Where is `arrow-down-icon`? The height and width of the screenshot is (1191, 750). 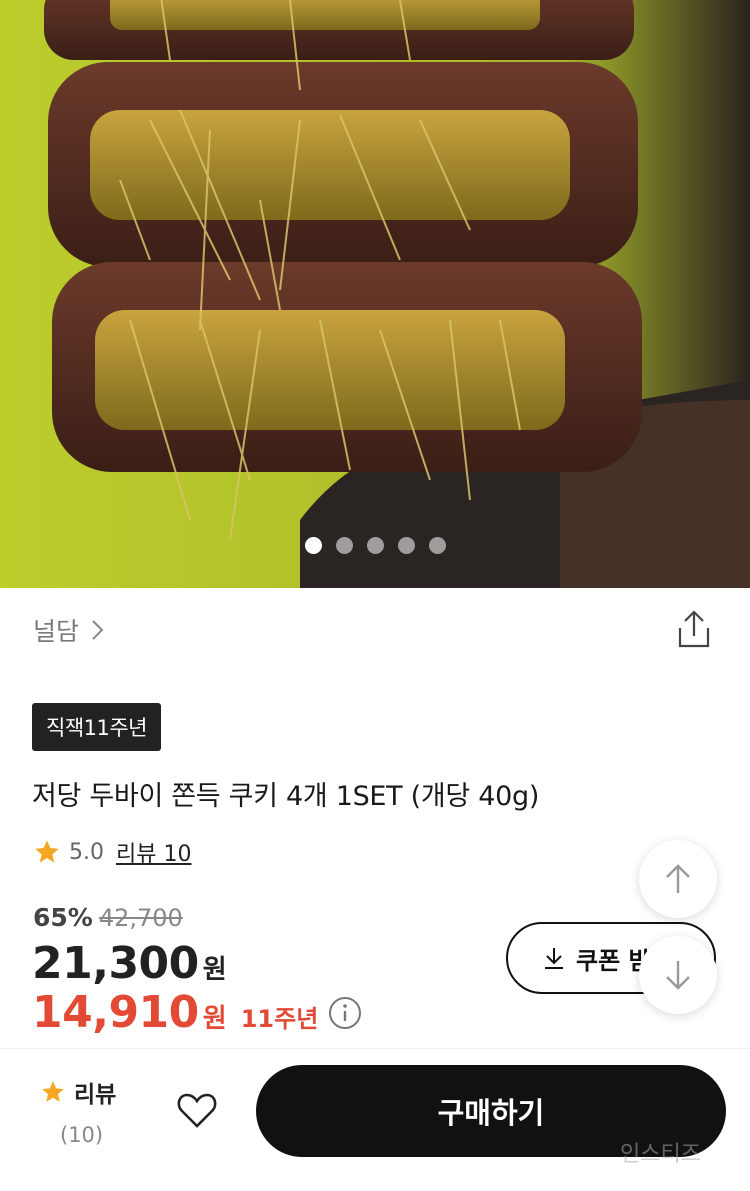
arrow-down-icon is located at coordinates (678, 975).